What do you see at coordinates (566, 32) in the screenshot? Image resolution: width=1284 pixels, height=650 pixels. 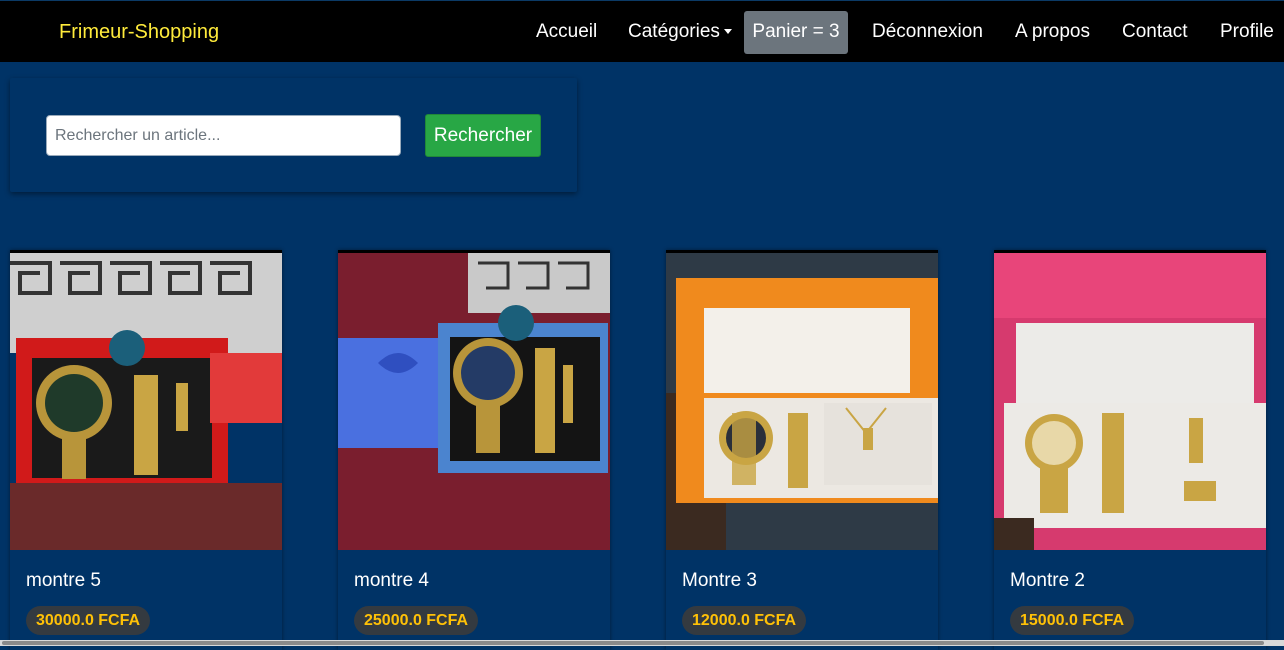 I see `nav-home: Accueil` at bounding box center [566, 32].